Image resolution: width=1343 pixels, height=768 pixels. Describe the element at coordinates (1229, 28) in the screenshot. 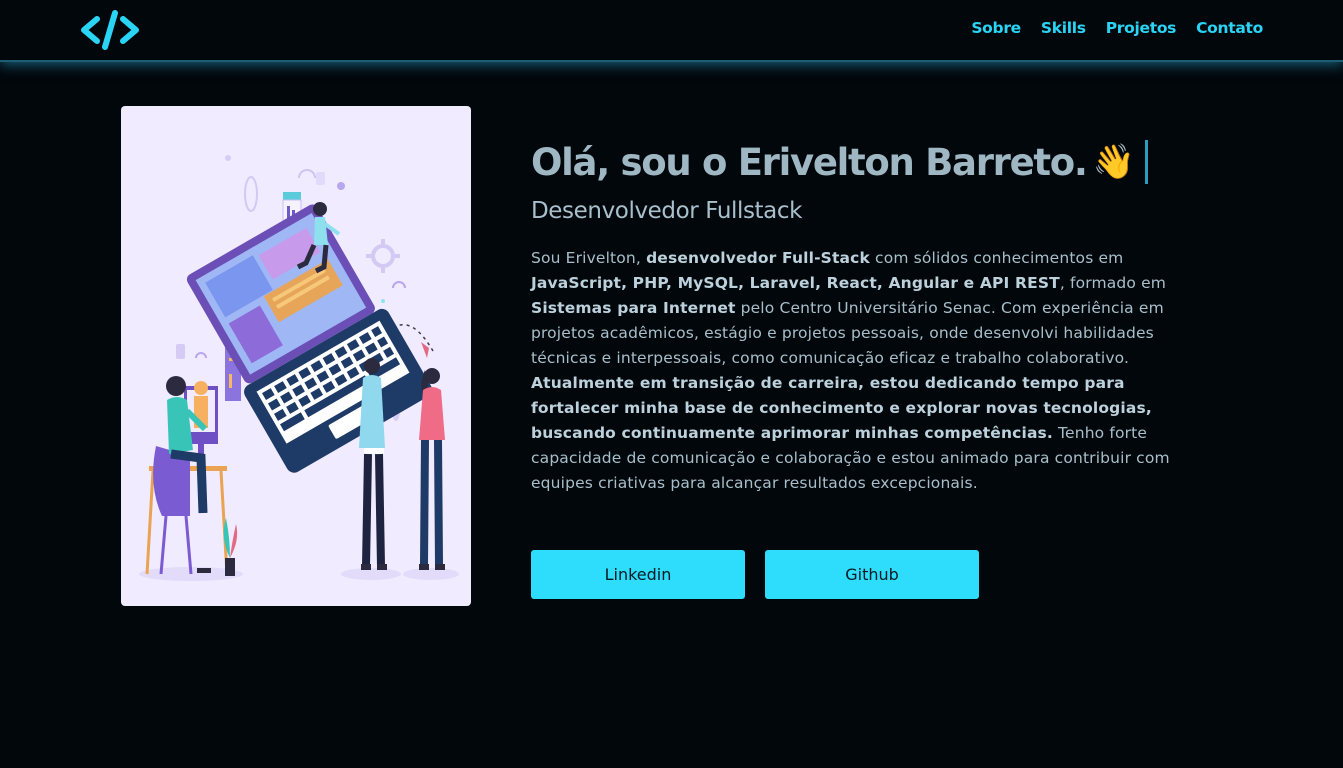

I see `nav-link-contato: Contato` at that location.